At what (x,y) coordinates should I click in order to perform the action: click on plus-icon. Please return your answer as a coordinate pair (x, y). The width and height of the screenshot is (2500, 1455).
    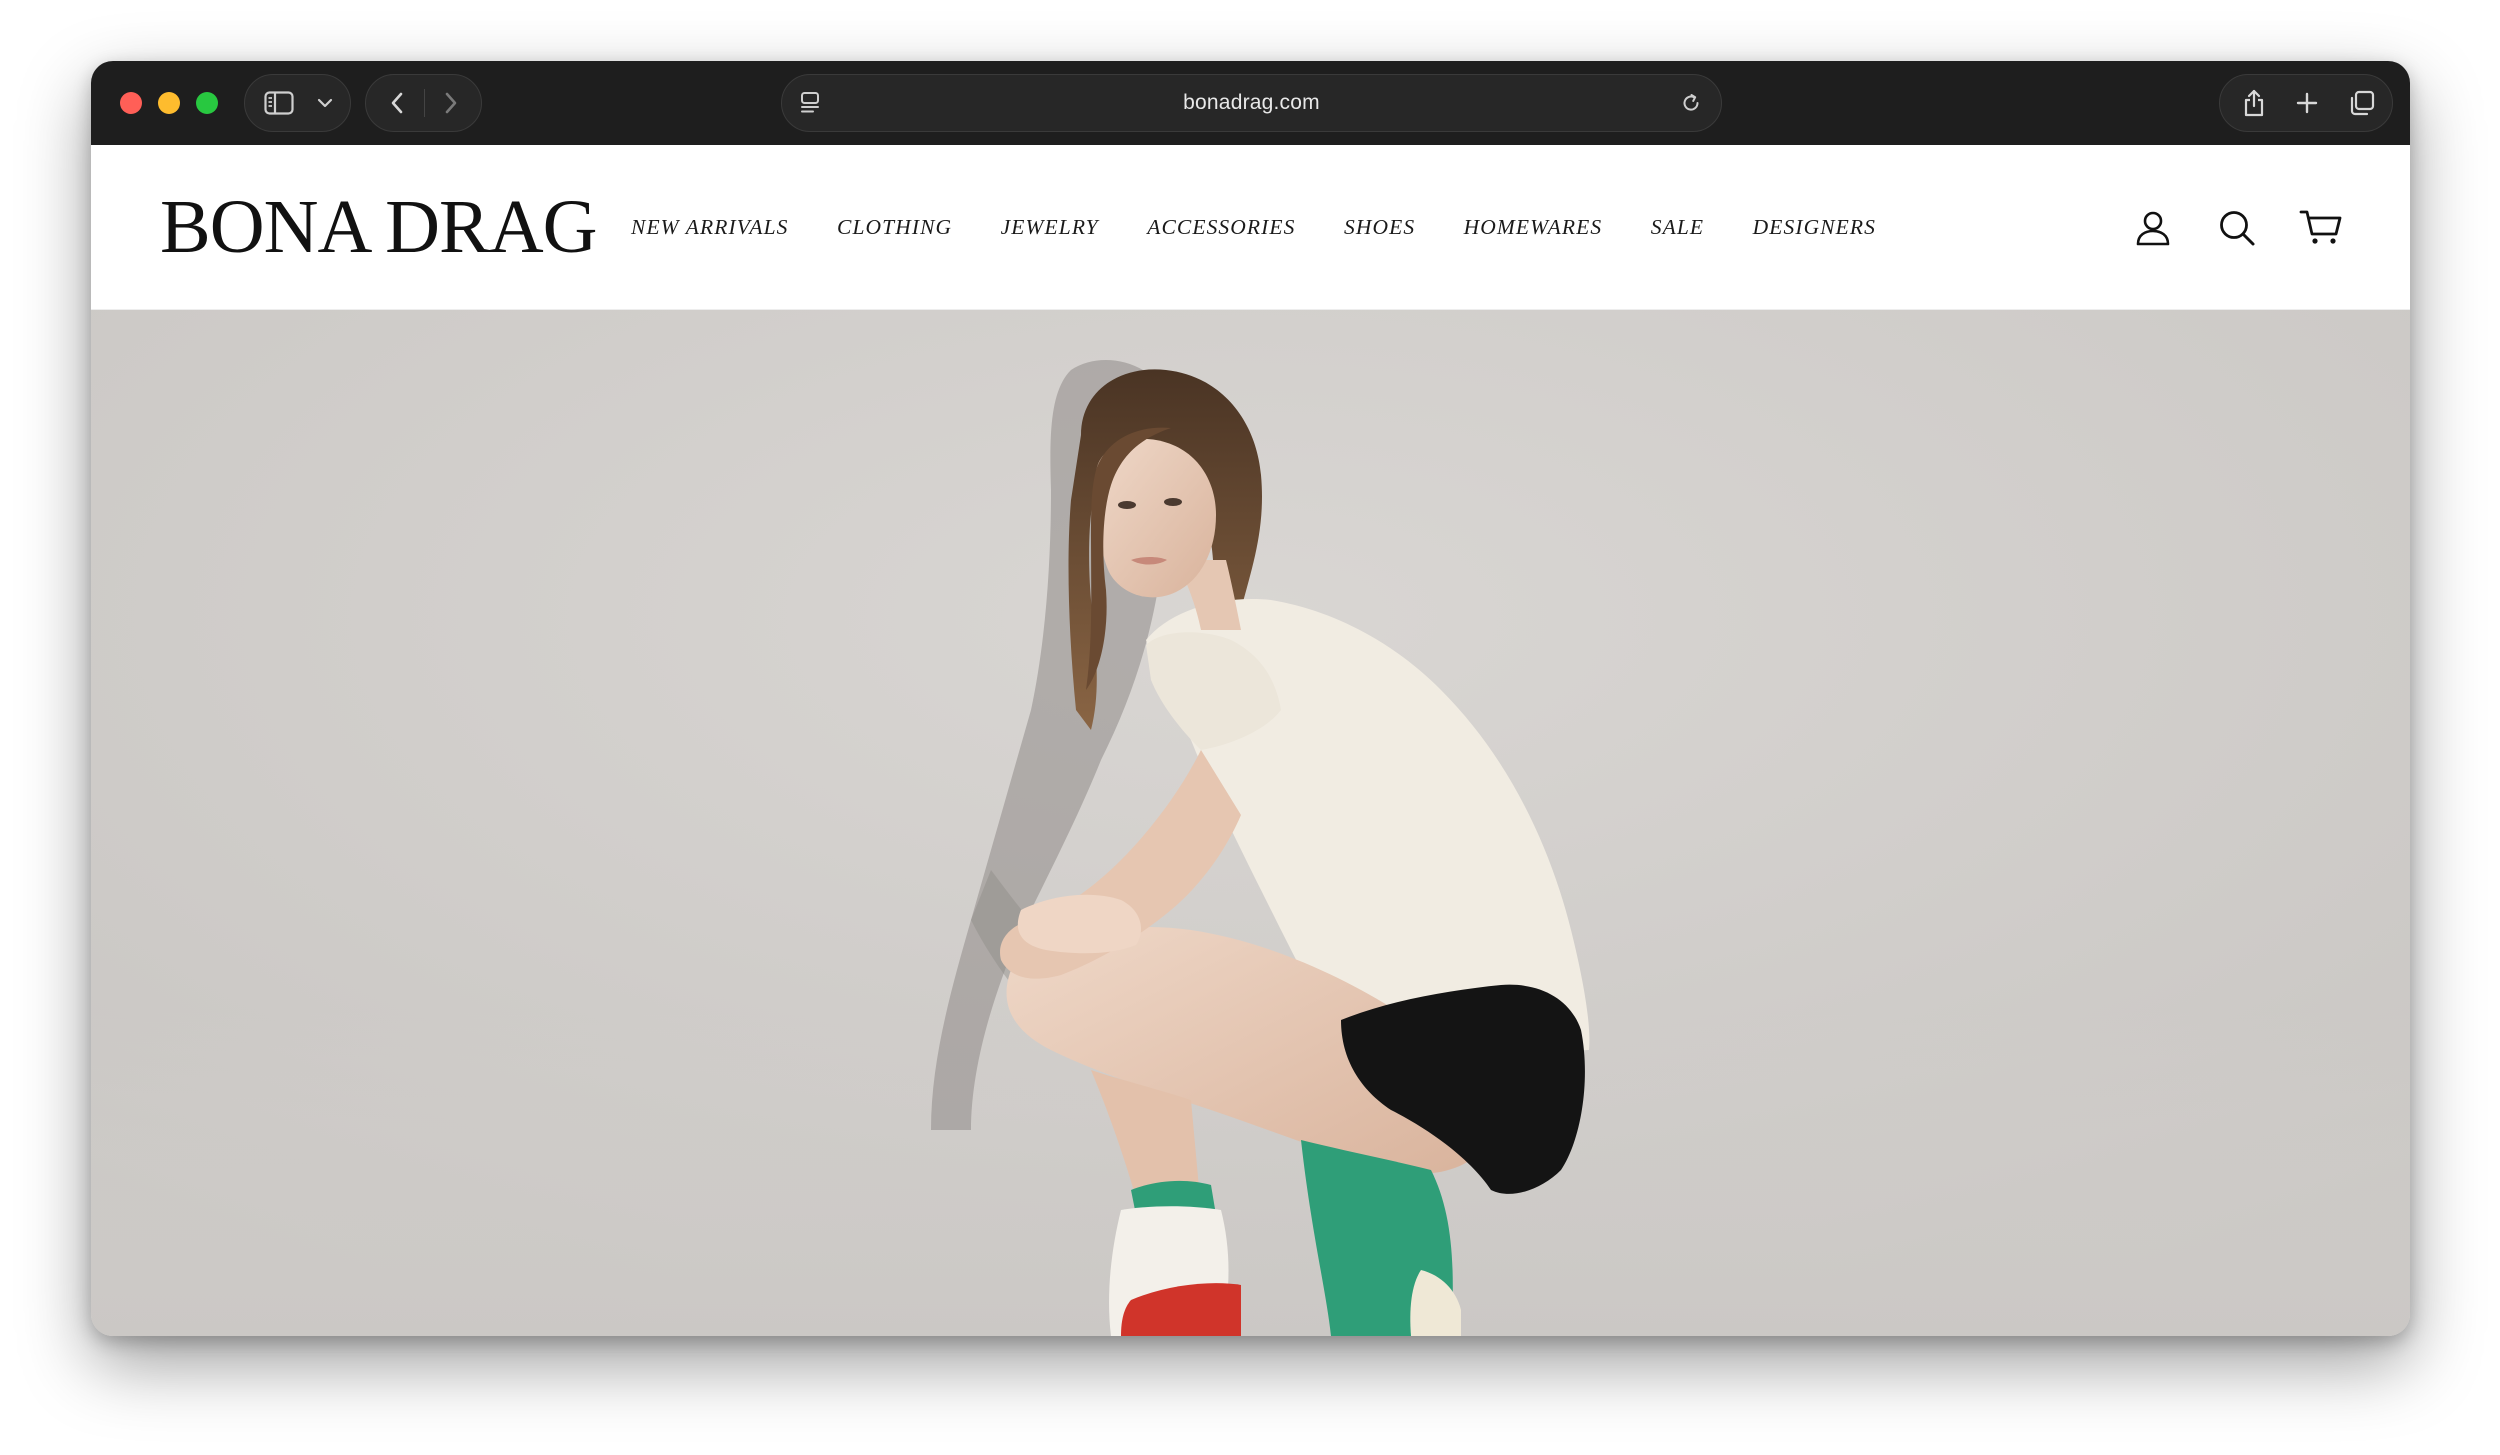
    Looking at the image, I should click on (2307, 103).